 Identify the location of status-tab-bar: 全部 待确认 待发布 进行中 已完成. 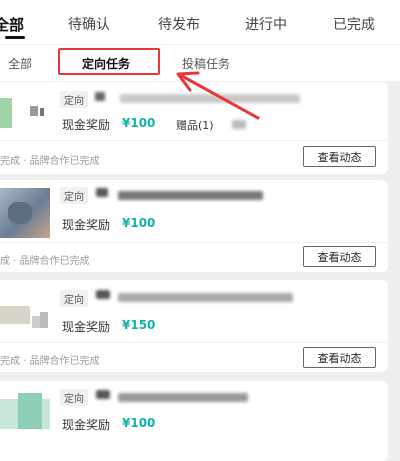
(200, 22).